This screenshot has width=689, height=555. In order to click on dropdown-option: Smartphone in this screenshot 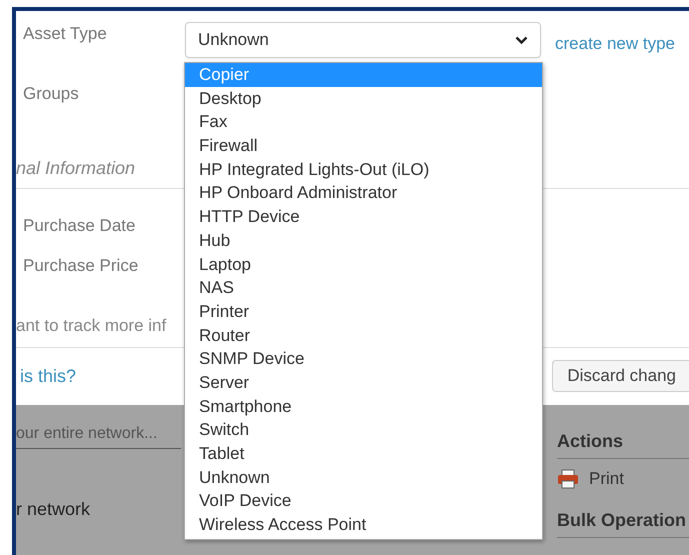, I will do `click(363, 406)`.